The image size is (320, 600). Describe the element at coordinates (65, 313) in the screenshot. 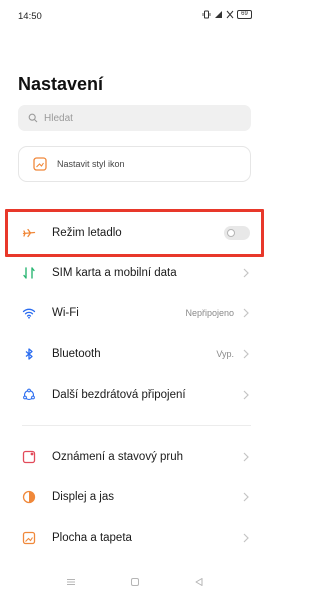

I see `row-label: Wi-Fi` at that location.